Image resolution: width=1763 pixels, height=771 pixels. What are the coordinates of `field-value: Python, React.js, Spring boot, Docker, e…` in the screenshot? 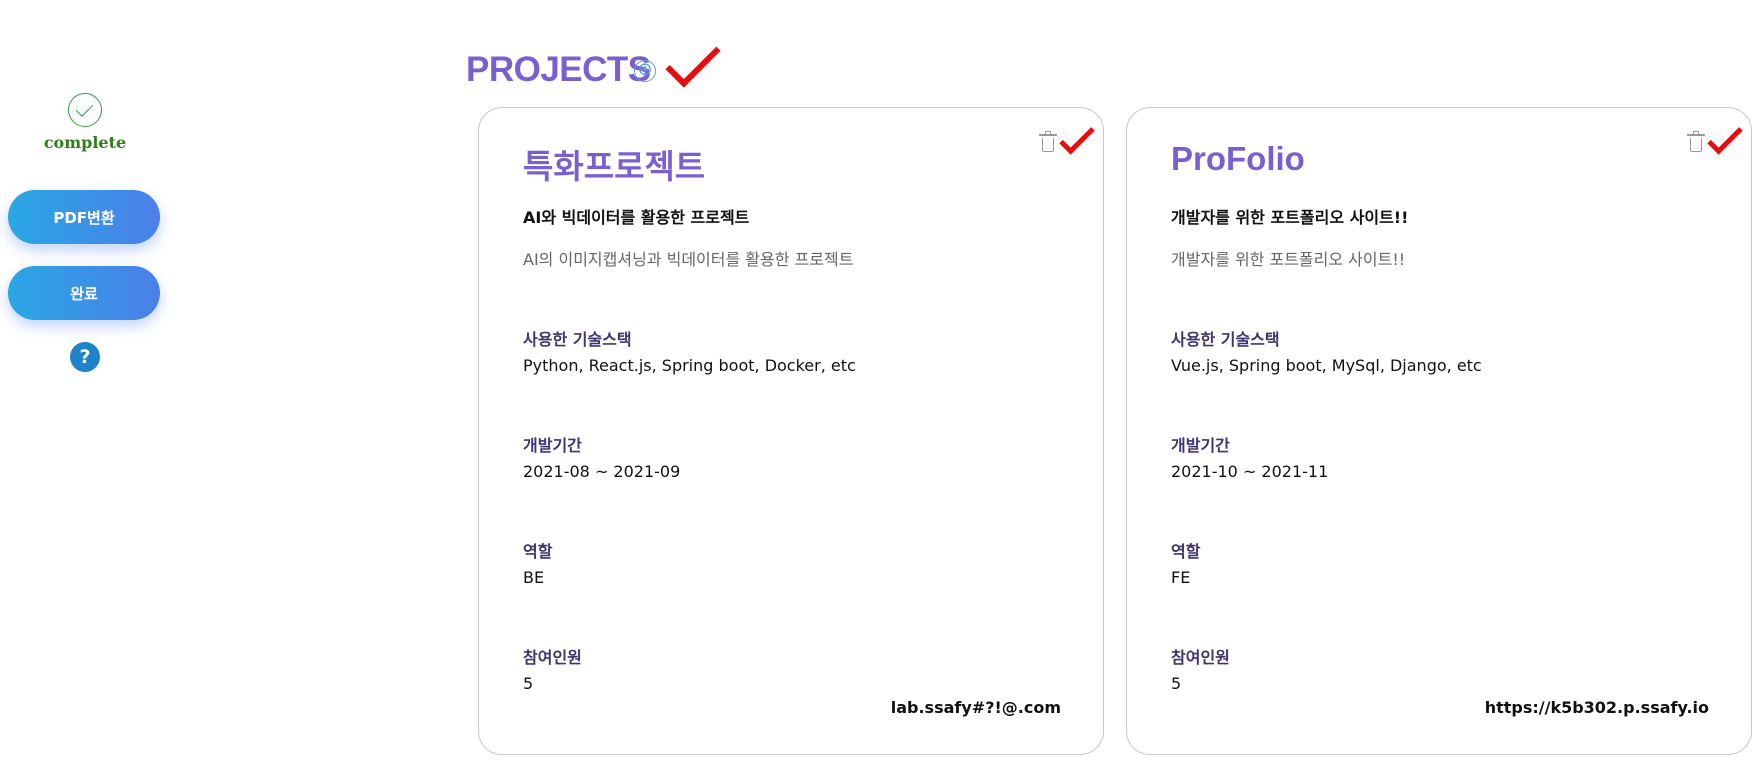 It's located at (689, 365).